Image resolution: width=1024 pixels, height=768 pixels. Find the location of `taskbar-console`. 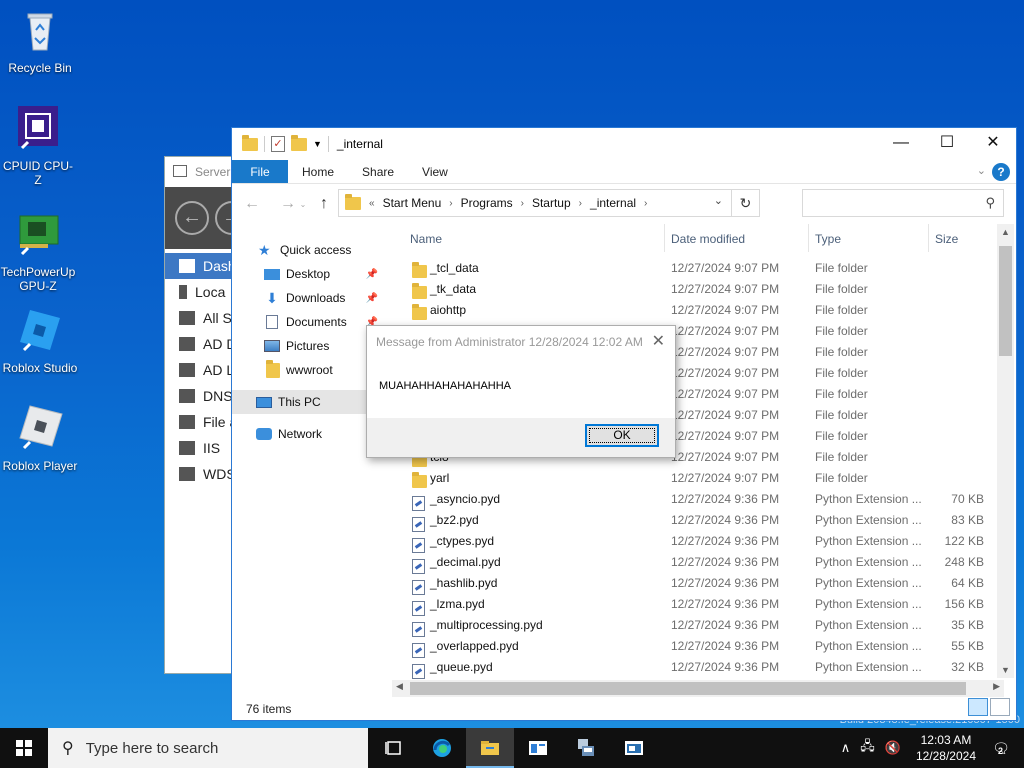

taskbar-console is located at coordinates (634, 748).